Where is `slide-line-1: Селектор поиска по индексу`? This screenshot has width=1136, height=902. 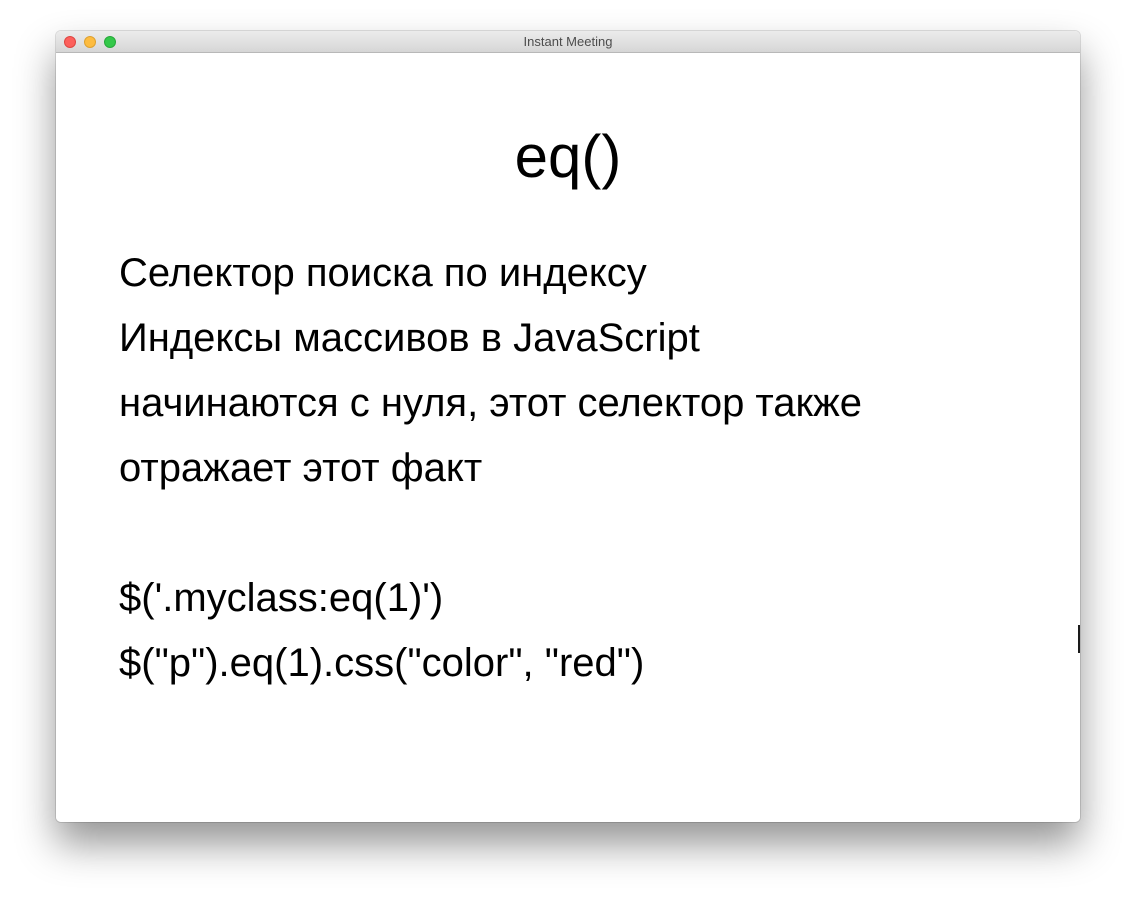 slide-line-1: Селектор поиска по индексу is located at coordinates (383, 273).